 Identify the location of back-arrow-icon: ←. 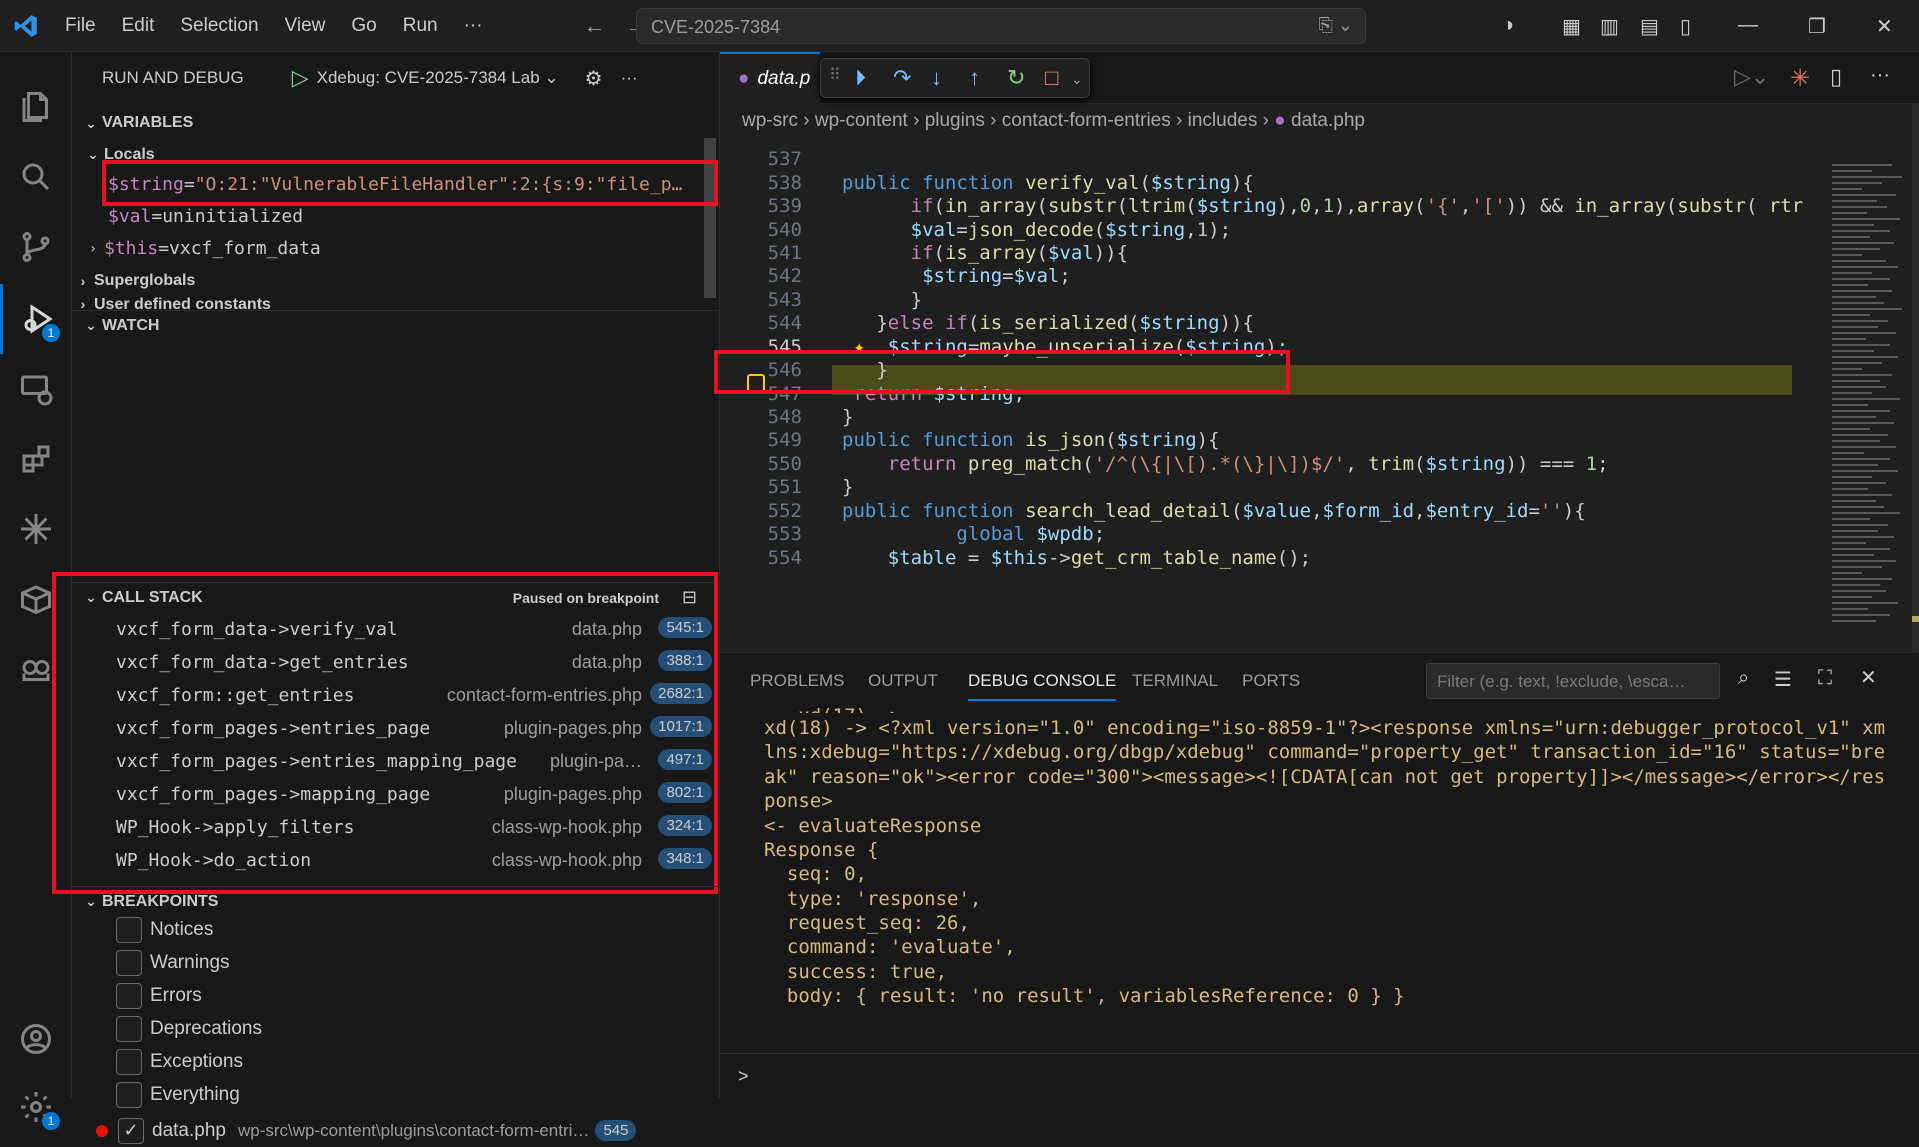
(595, 26).